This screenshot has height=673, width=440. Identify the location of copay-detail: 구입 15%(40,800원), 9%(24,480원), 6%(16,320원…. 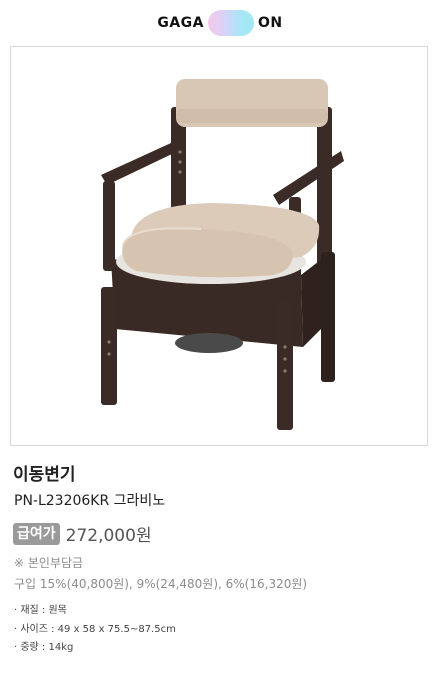
(161, 584).